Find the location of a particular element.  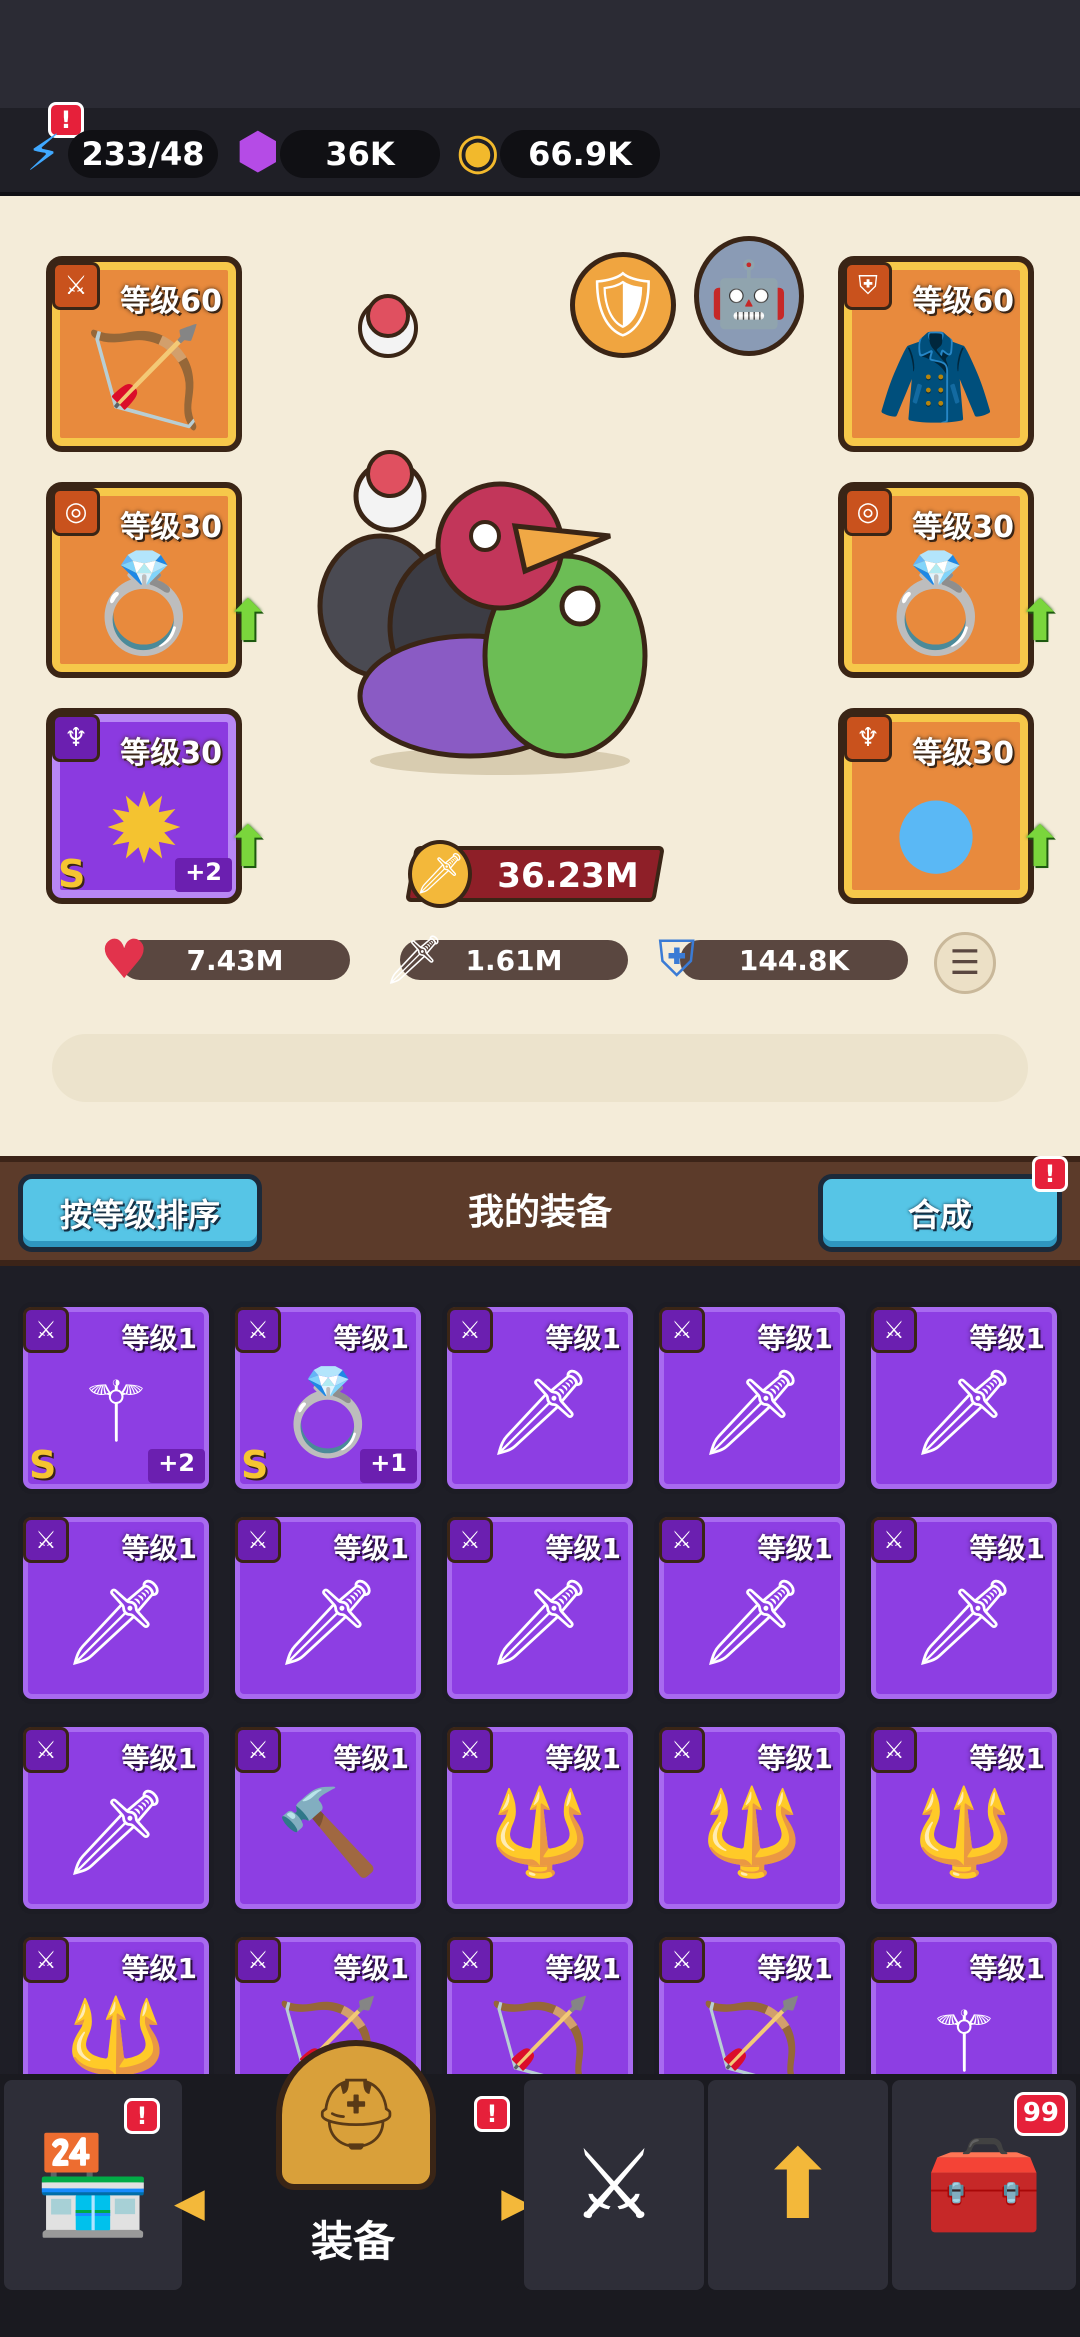

resource-bar: ! ⚡ 233/48 ⬢ 36K ◉ 66.9K is located at coordinates (540, 149).